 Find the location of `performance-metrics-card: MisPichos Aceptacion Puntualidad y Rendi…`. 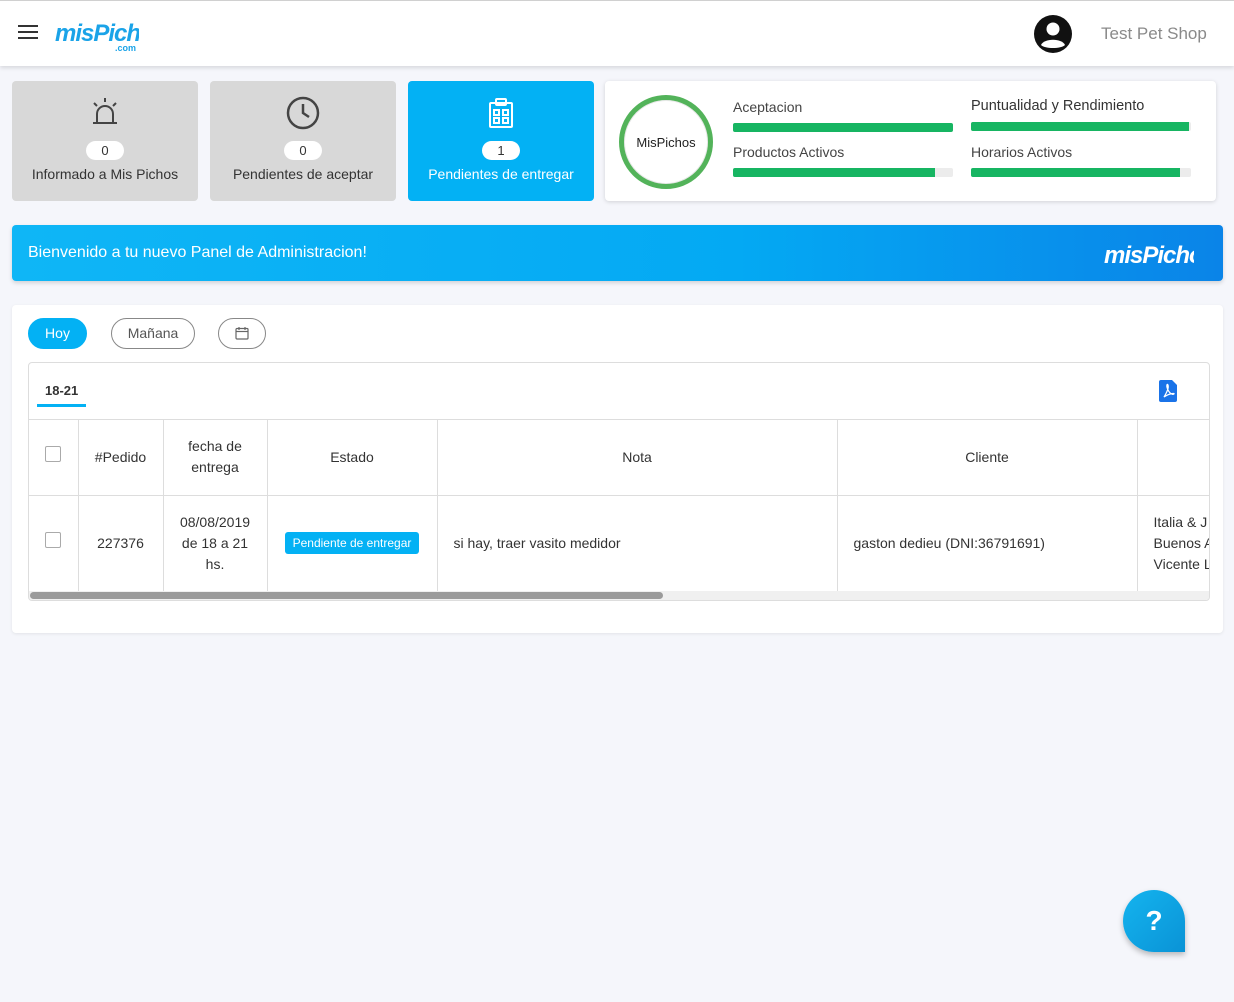

performance-metrics-card: MisPichos Aceptacion Puntualidad y Rendi… is located at coordinates (910, 141).